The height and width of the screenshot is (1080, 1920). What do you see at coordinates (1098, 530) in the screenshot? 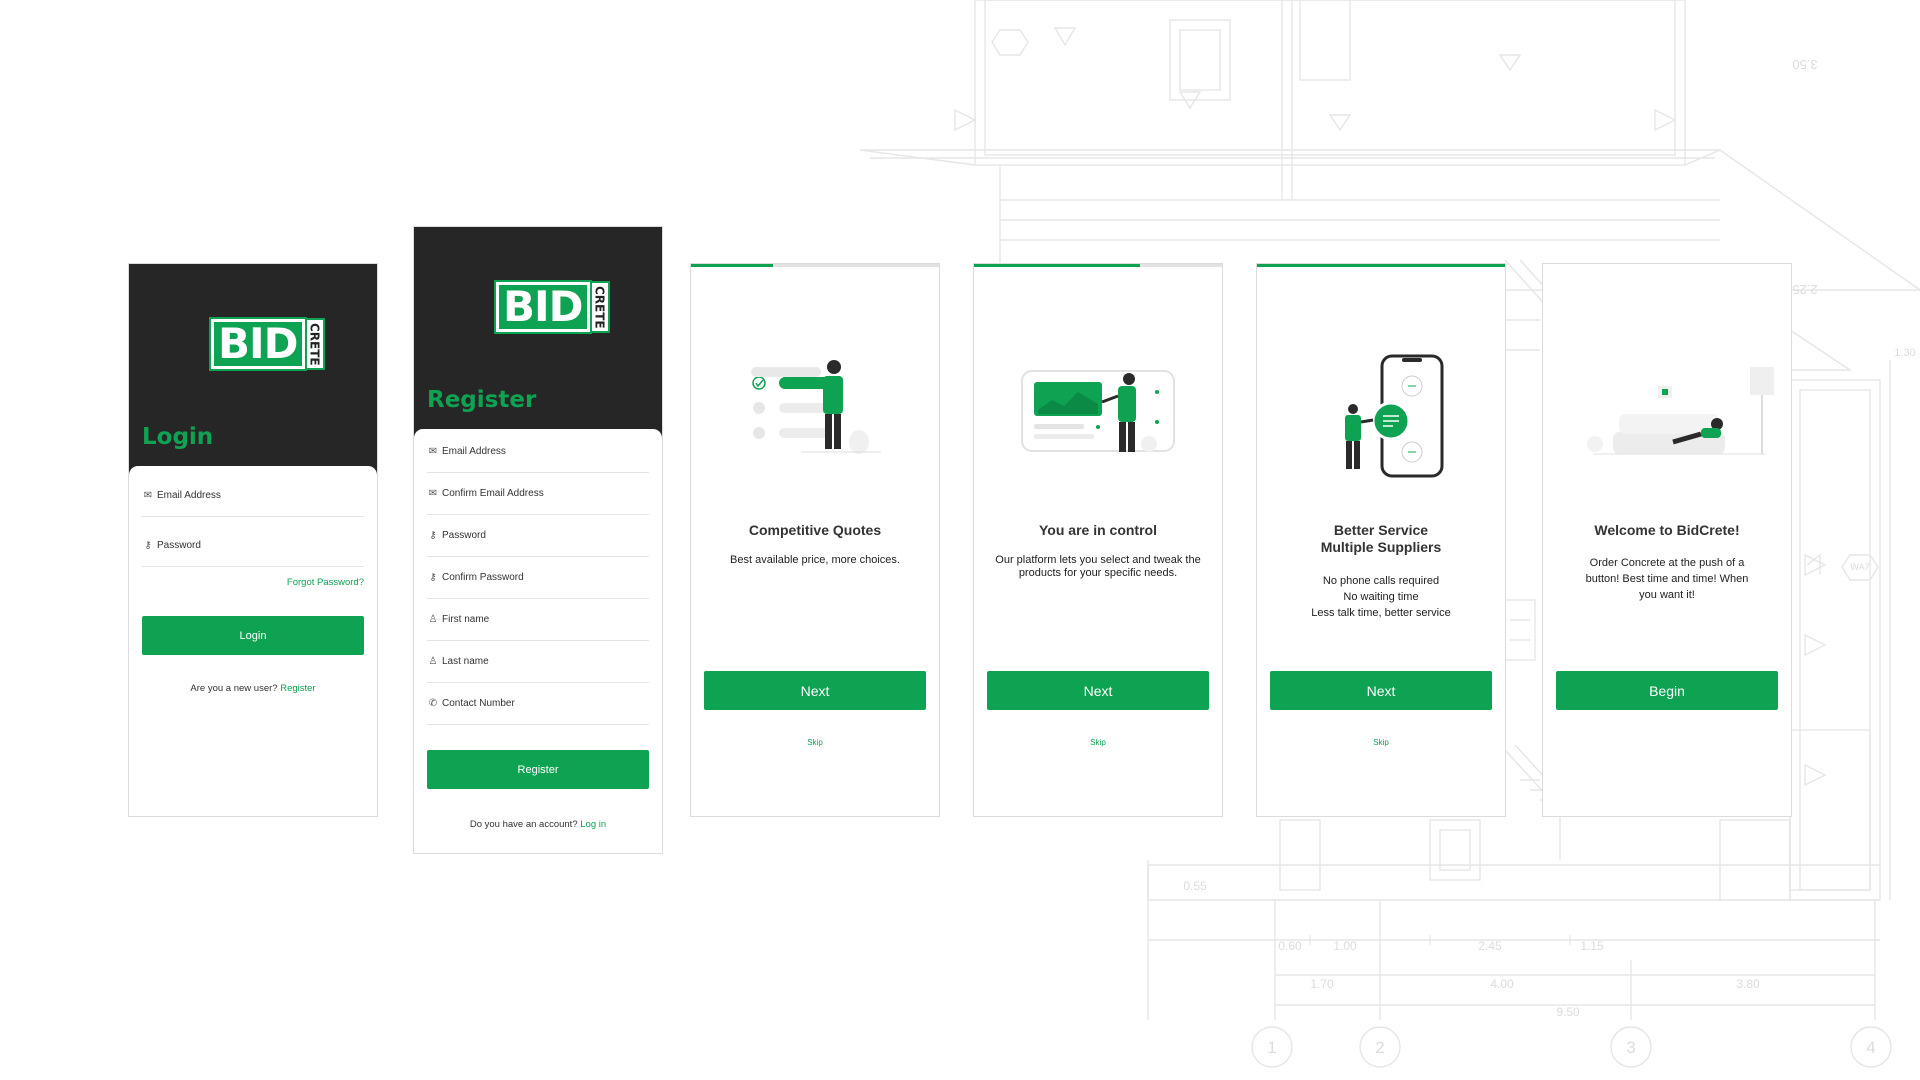
I see `onboarding-title: You are in control` at bounding box center [1098, 530].